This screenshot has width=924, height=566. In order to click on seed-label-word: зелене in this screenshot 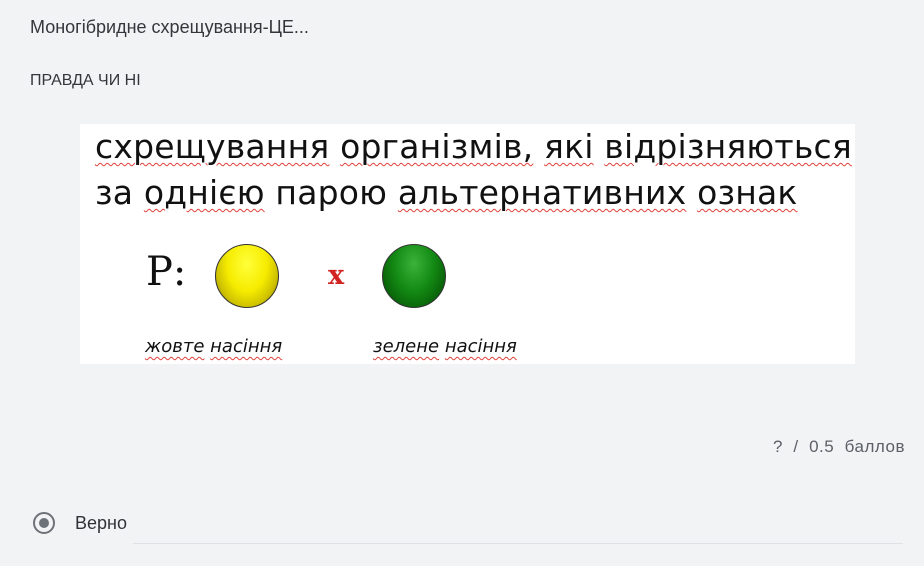, I will do `click(406, 346)`.